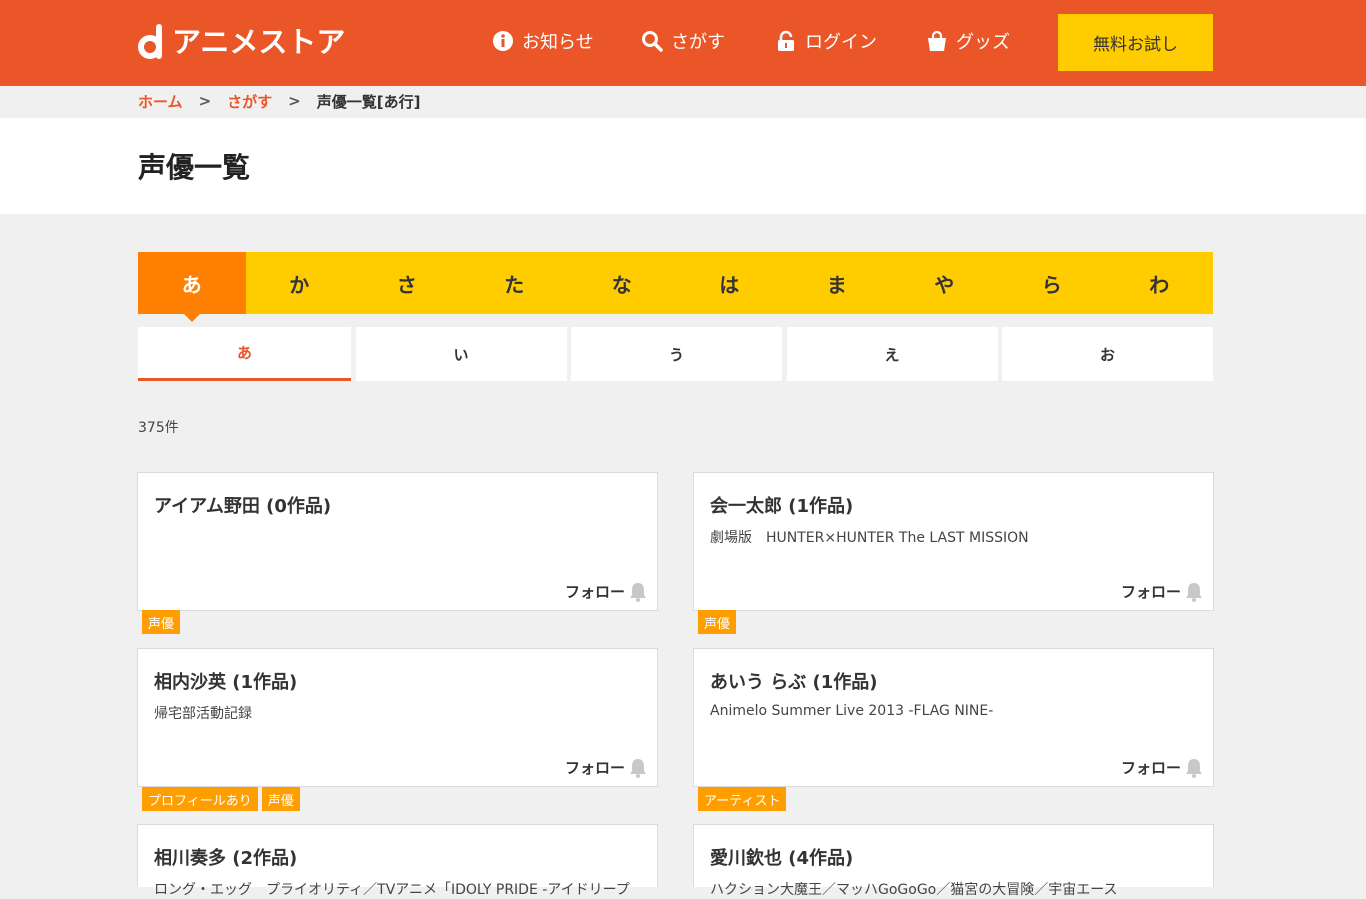 The image size is (1366, 899). I want to click on row-tab-ya: や, so click(945, 283).